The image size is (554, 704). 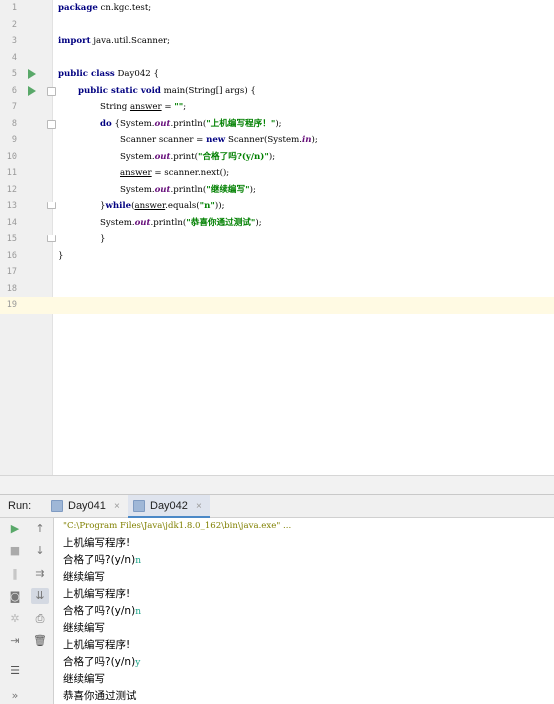 What do you see at coordinates (40, 551) in the screenshot?
I see `down-icon: ↓` at bounding box center [40, 551].